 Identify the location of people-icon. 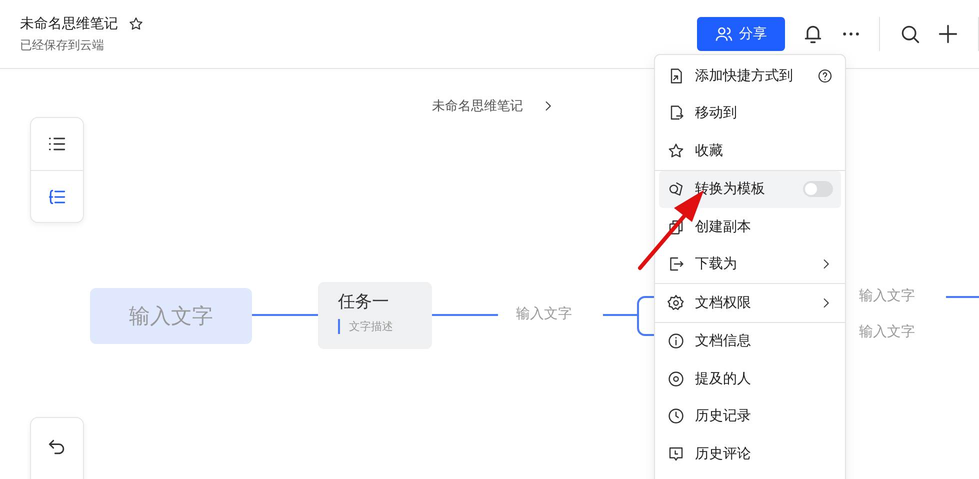
(724, 34).